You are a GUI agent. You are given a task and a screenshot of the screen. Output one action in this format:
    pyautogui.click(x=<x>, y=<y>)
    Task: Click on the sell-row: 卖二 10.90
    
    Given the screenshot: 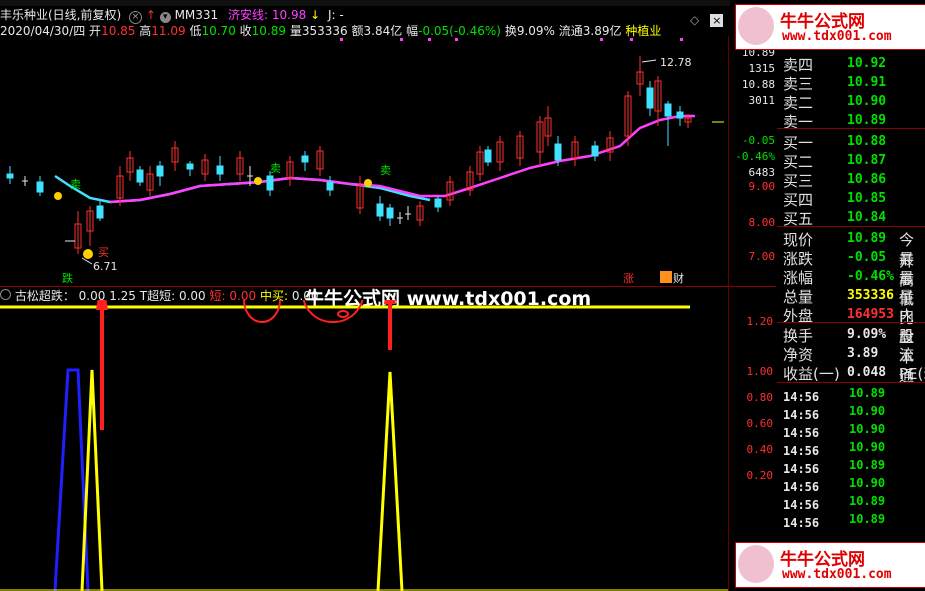 What is the action you would take?
    pyautogui.click(x=834, y=102)
    